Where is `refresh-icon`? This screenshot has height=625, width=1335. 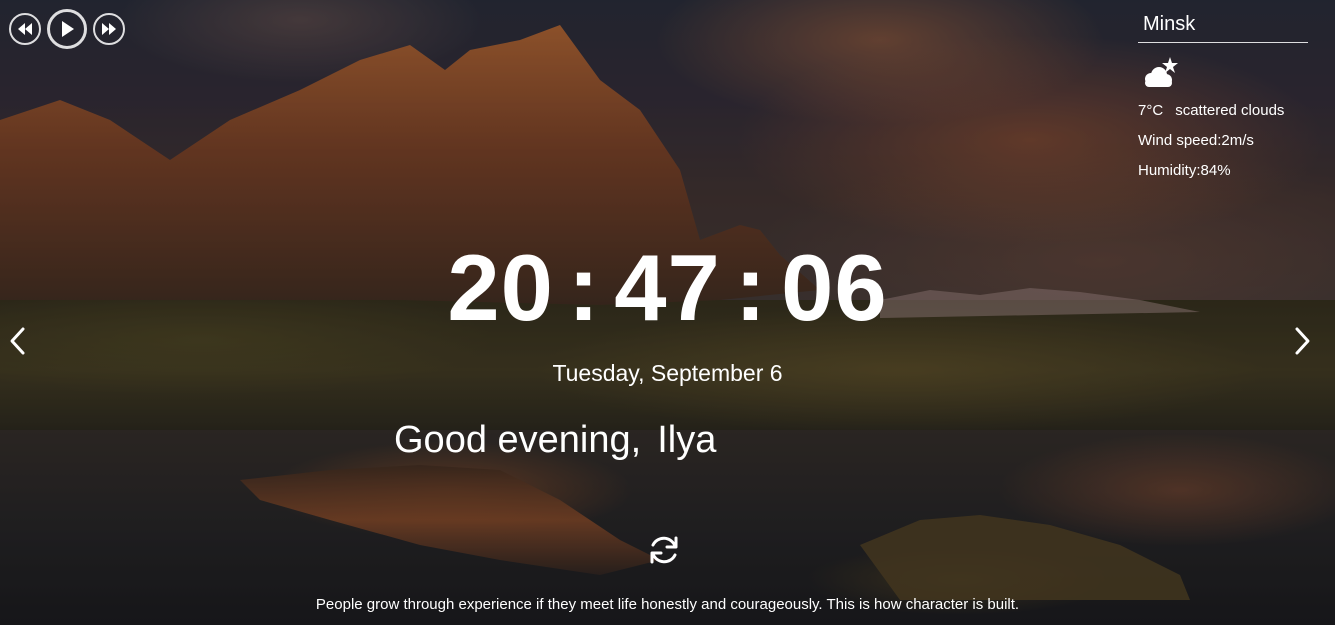
refresh-icon is located at coordinates (664, 550).